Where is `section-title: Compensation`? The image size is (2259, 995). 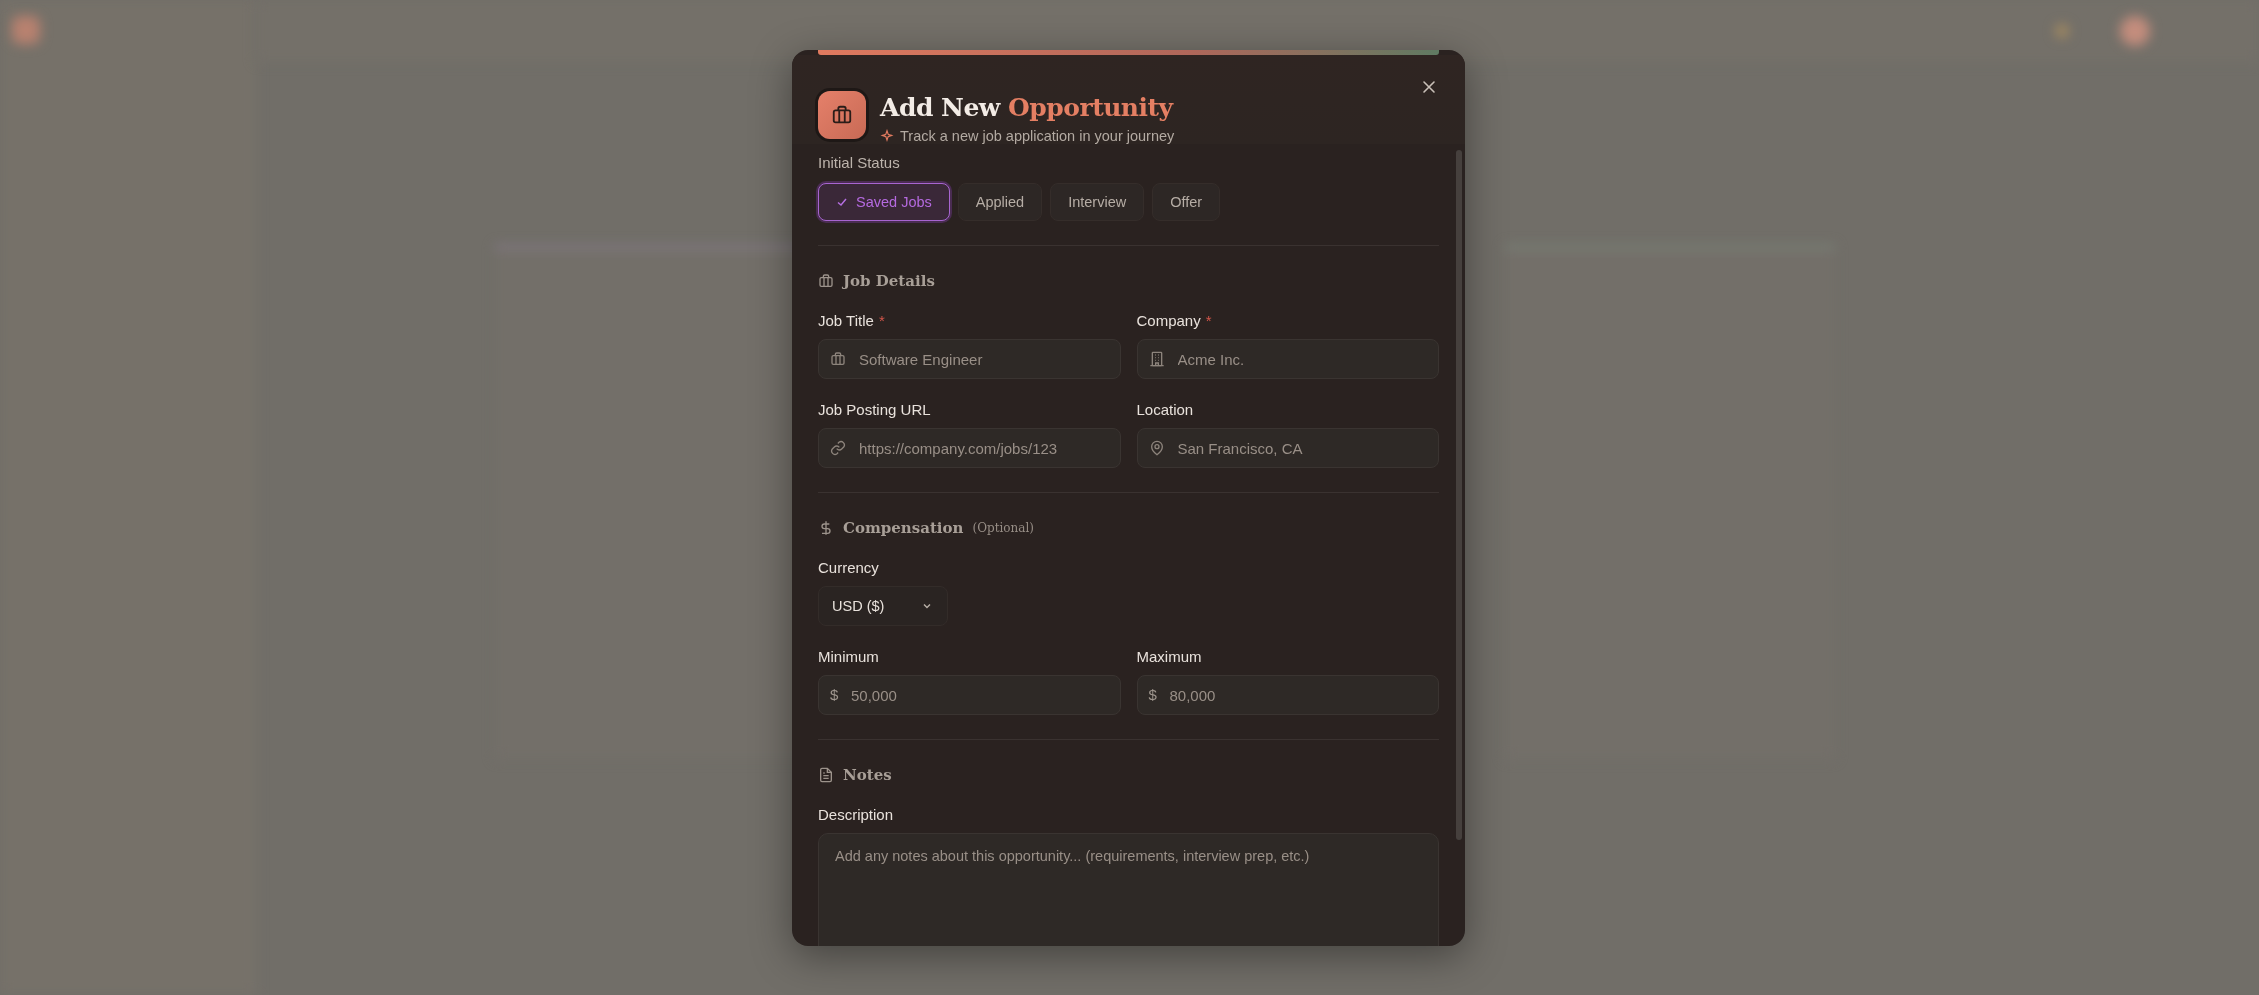 section-title: Compensation is located at coordinates (903, 528).